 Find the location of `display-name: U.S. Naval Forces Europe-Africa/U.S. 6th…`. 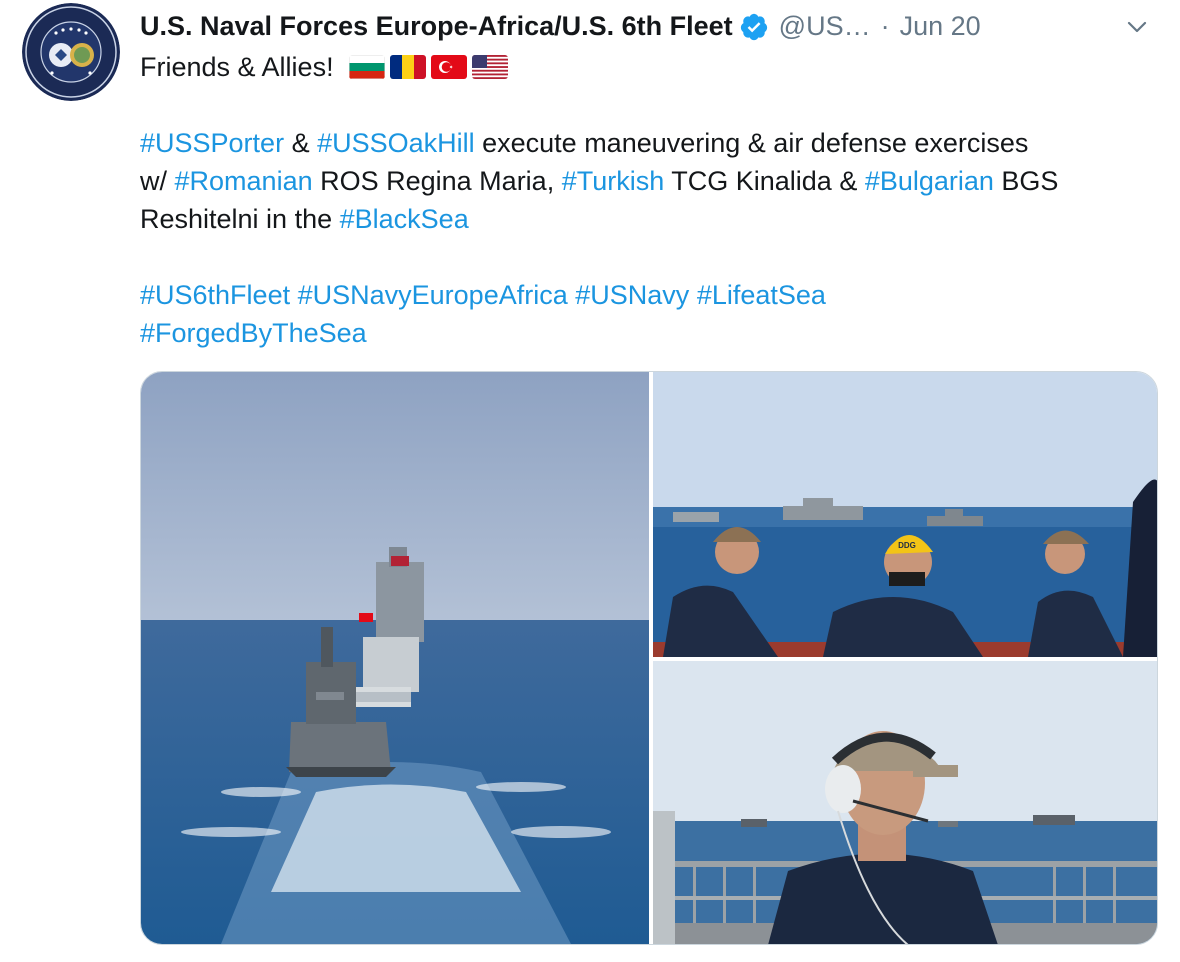

display-name: U.S. Naval Forces Europe-Africa/U.S. 6th… is located at coordinates (436, 26).